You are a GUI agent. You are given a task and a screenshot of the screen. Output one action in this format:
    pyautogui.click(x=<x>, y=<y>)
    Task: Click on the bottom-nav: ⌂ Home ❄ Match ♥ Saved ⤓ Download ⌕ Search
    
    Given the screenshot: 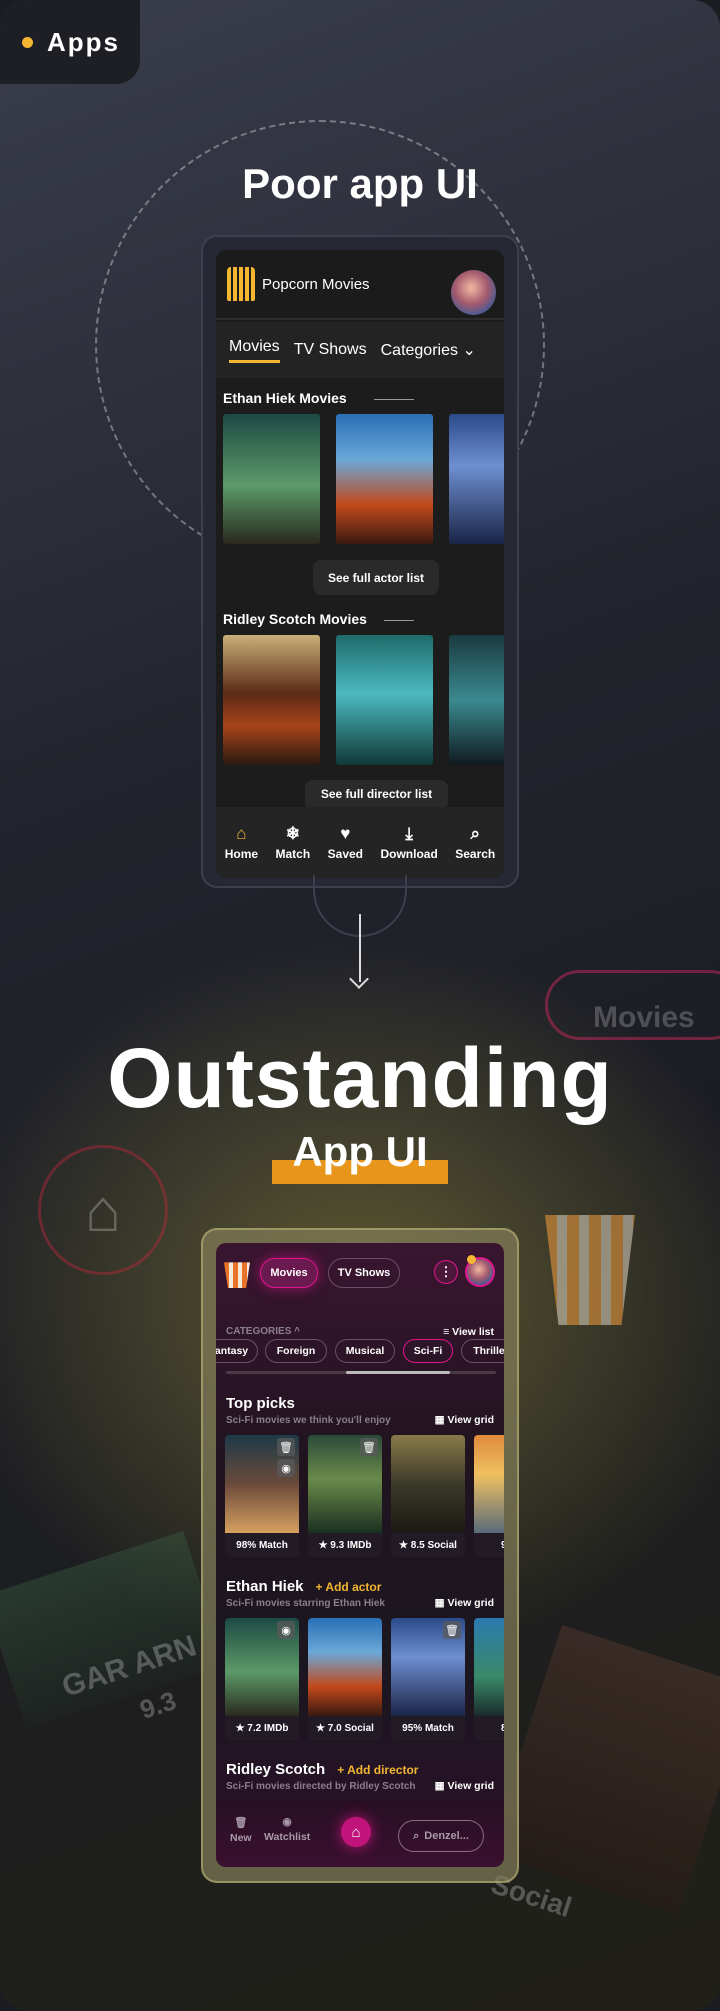 What is the action you would take?
    pyautogui.click(x=360, y=842)
    